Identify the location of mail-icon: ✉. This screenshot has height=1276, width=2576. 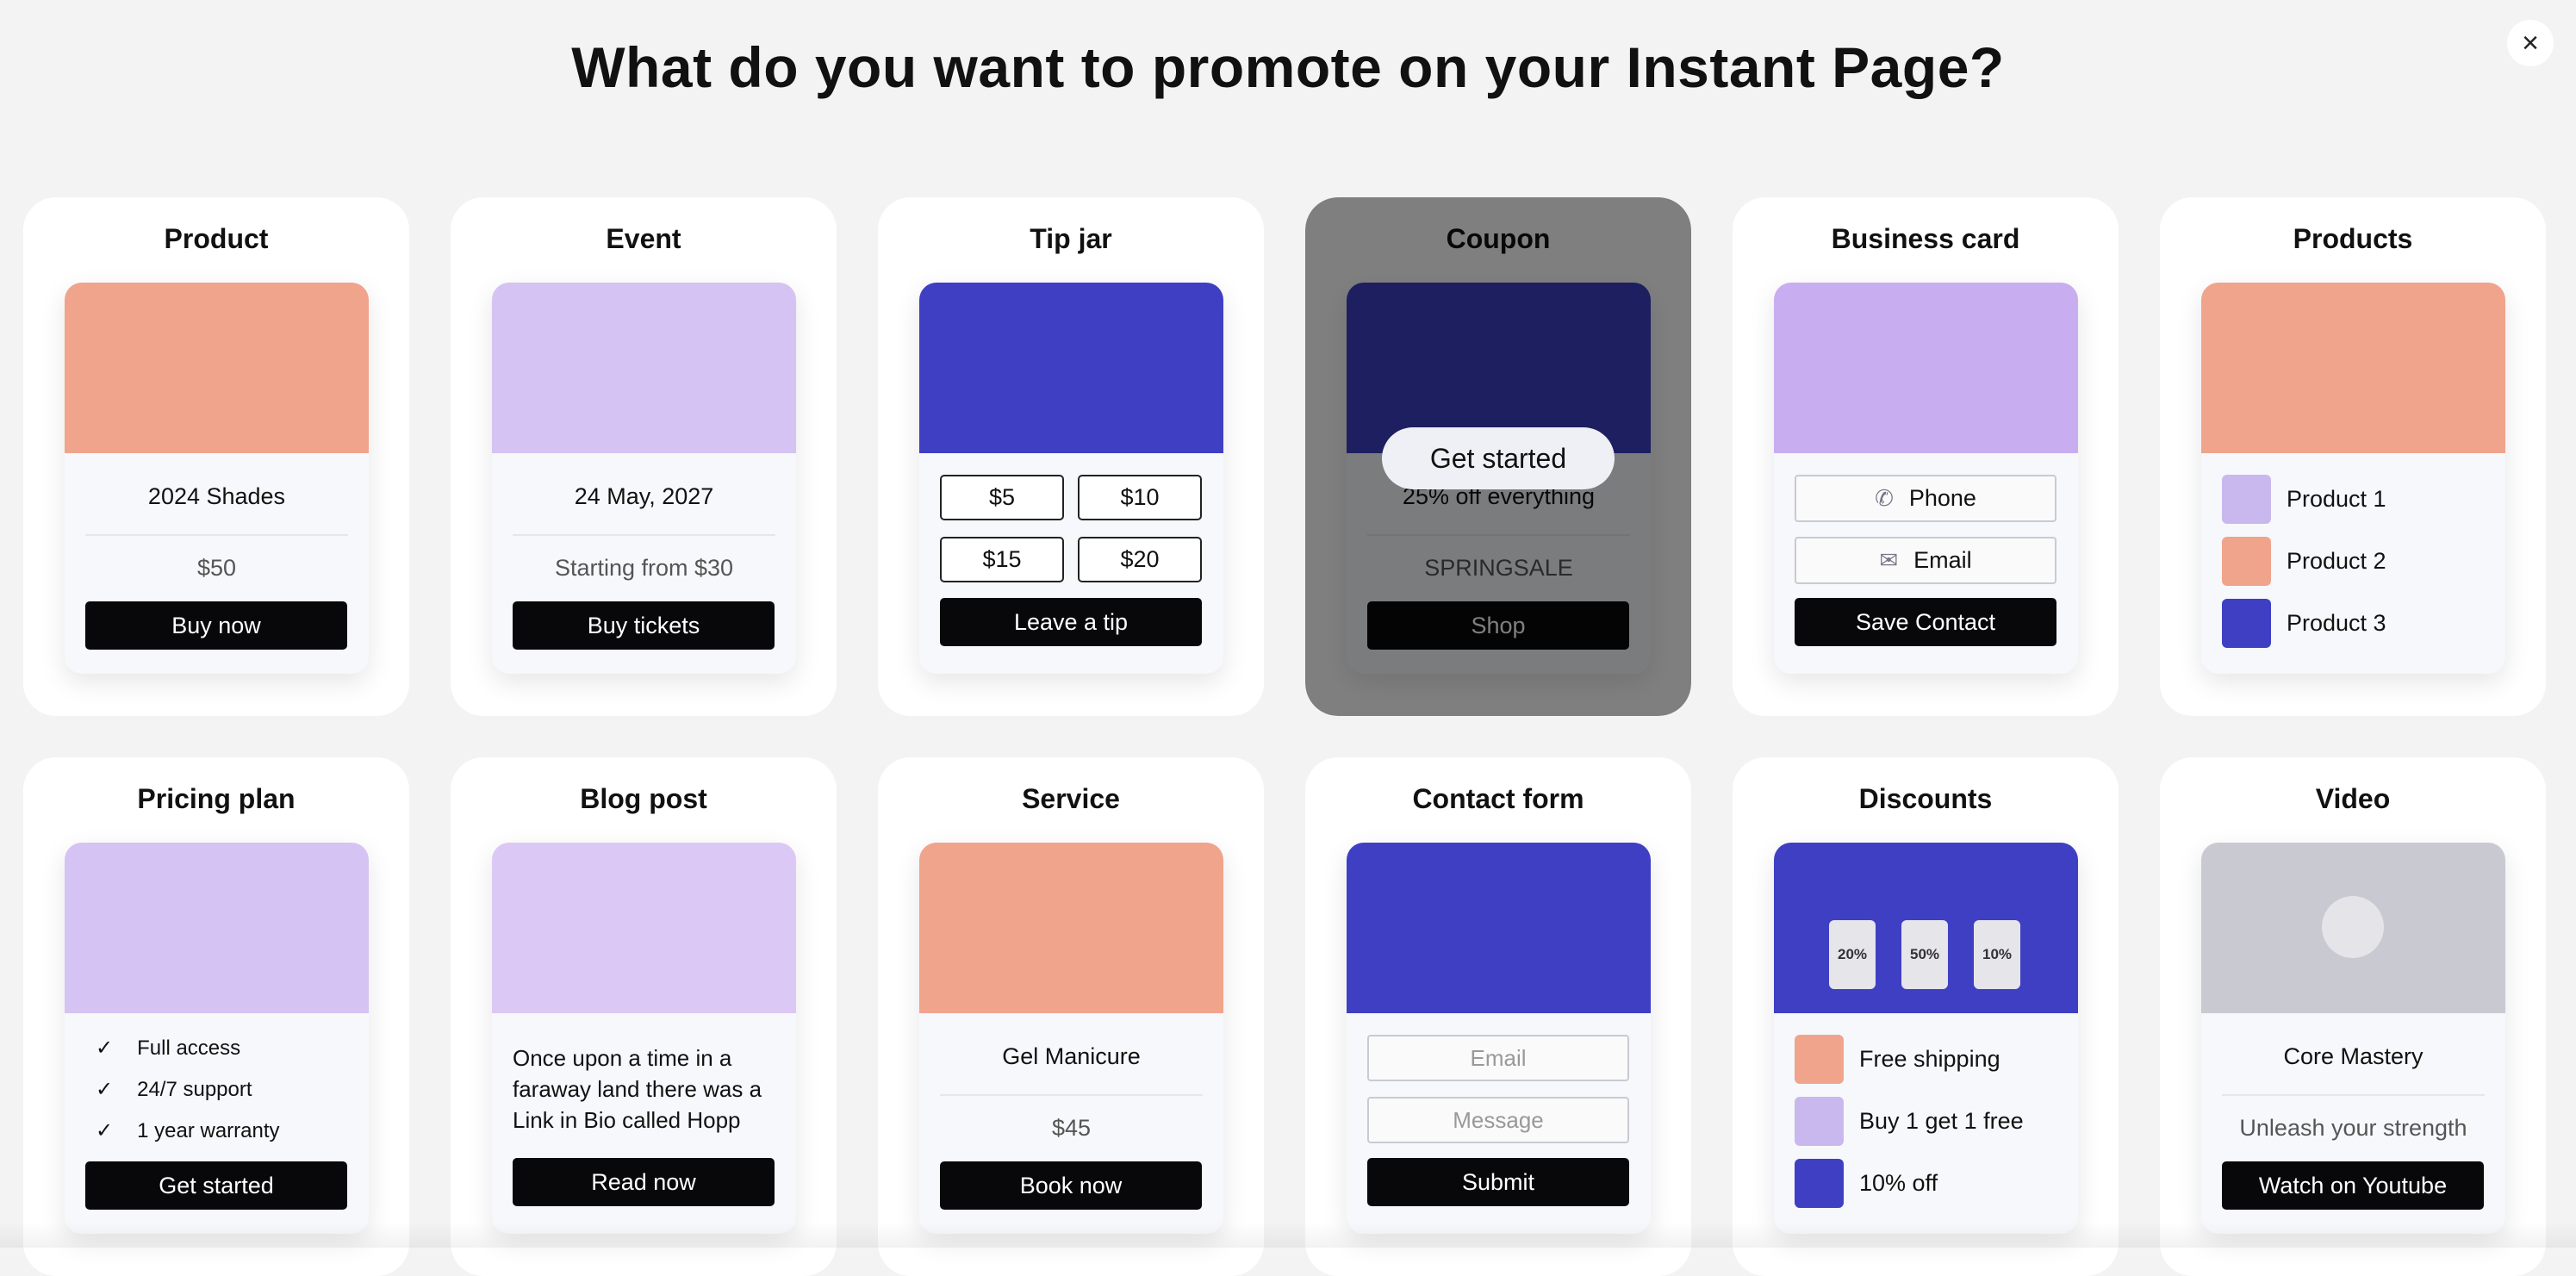
(1889, 560).